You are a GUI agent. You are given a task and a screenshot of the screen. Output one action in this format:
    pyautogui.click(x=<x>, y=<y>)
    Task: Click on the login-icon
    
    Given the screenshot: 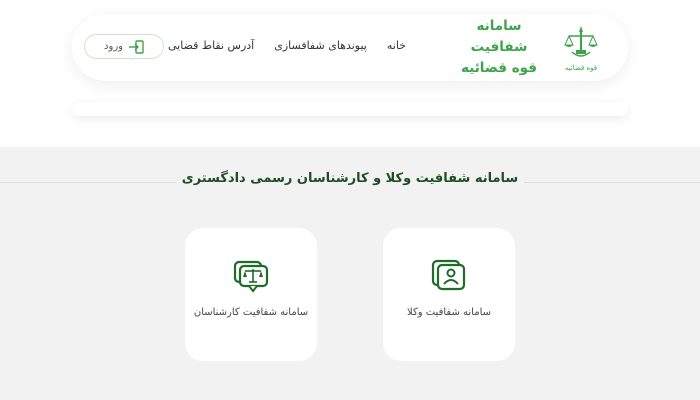 What is the action you would take?
    pyautogui.click(x=136, y=46)
    